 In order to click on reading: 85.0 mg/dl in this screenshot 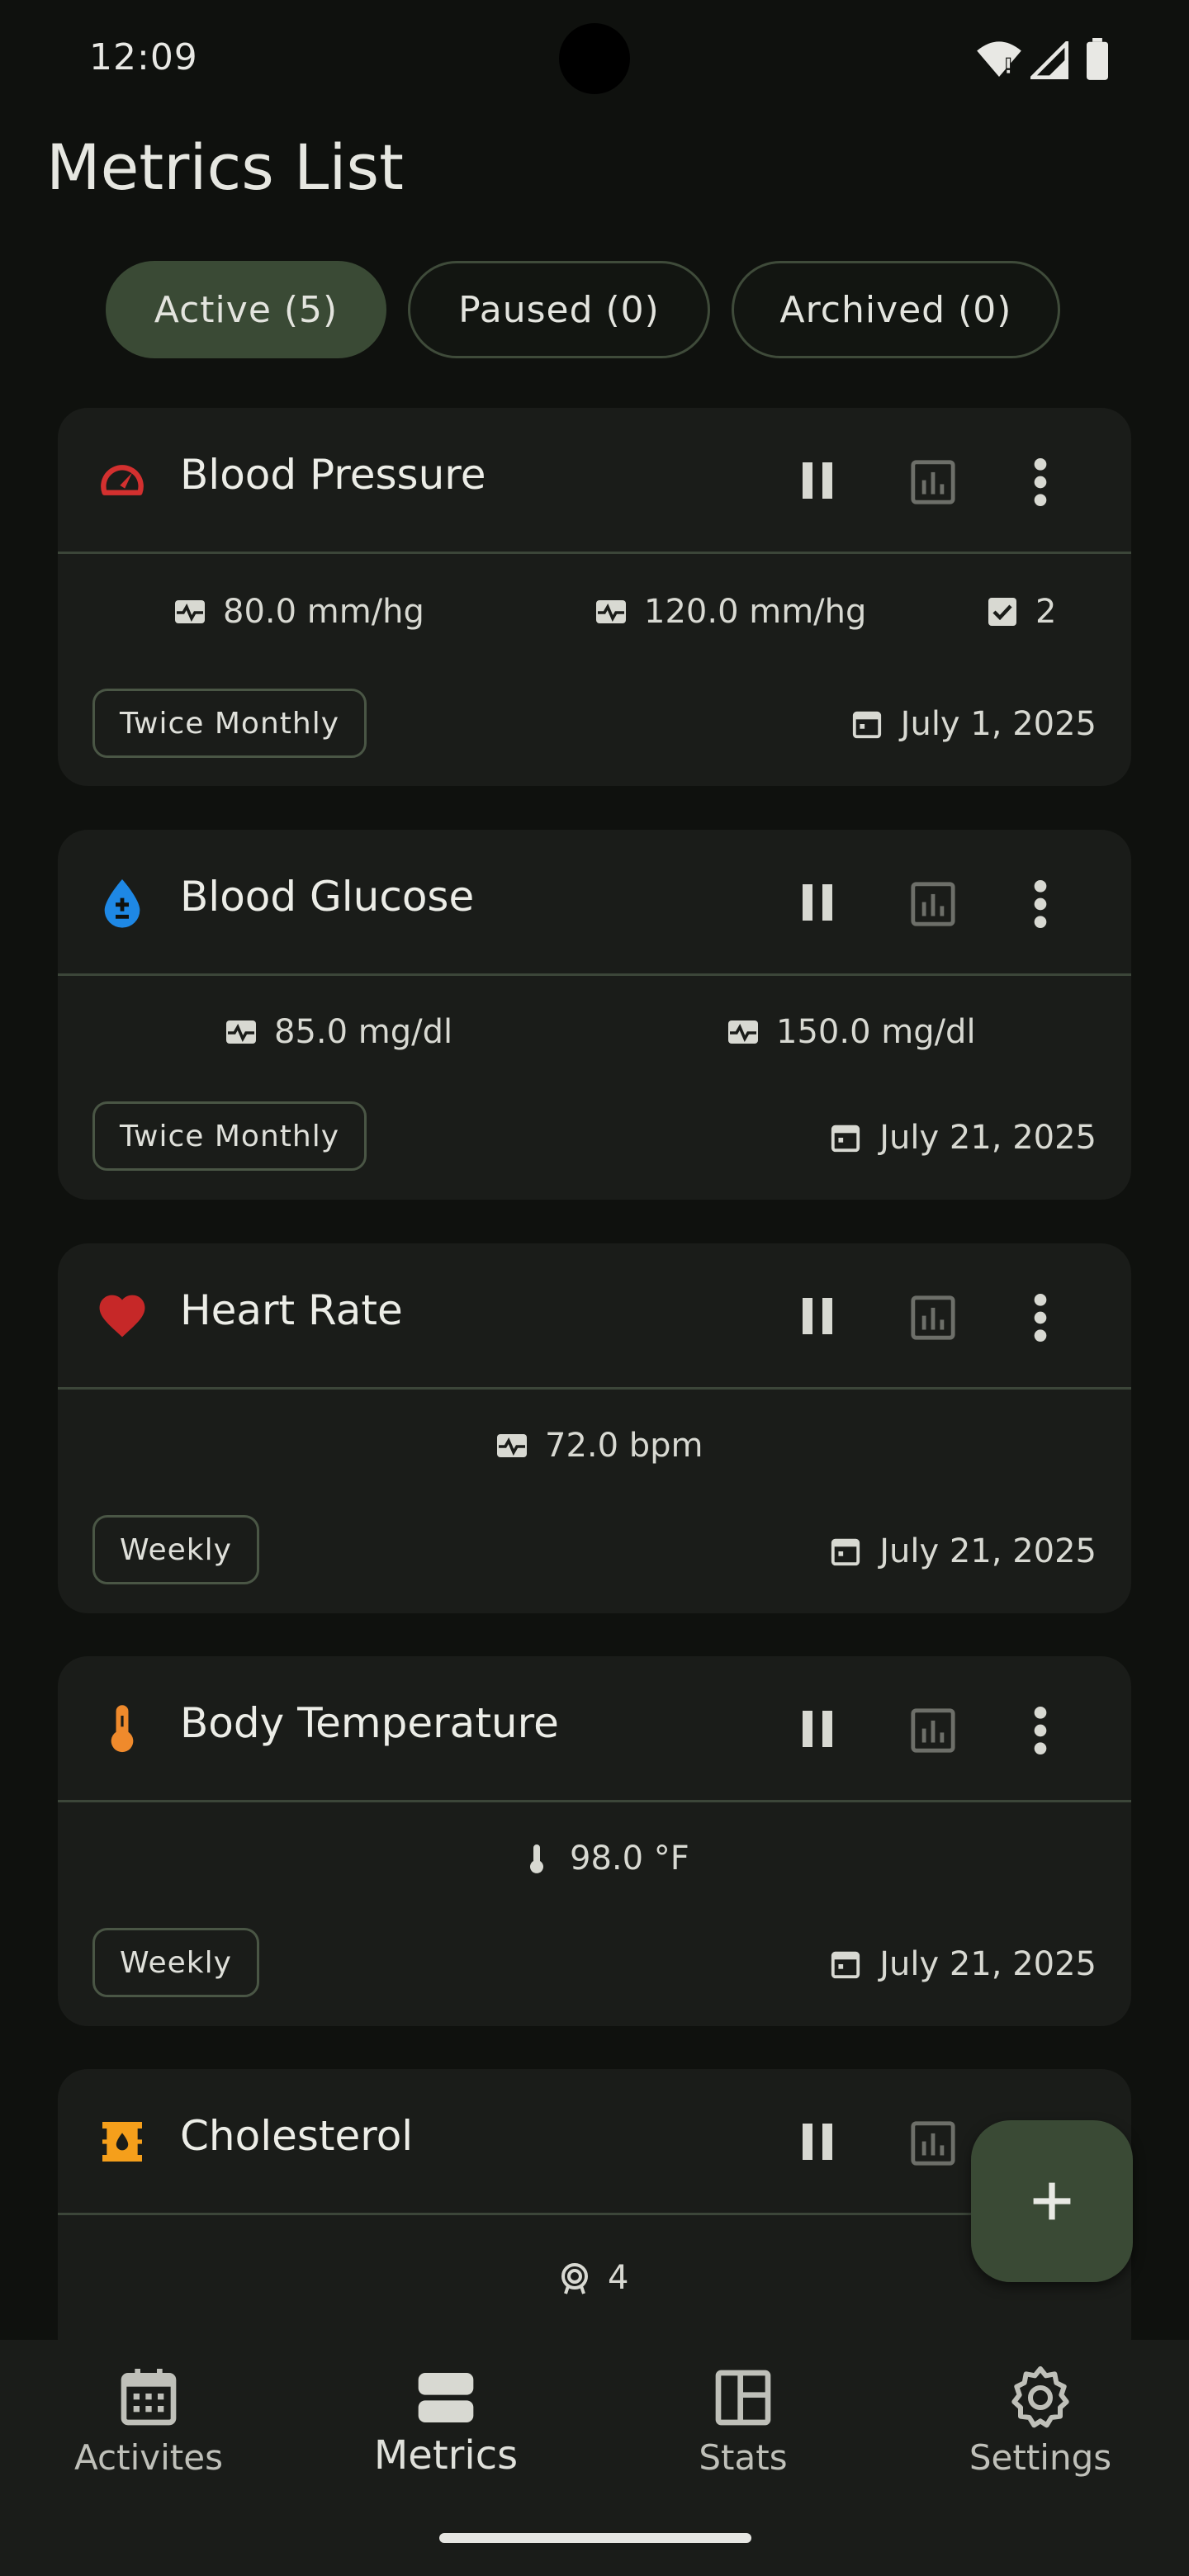, I will do `click(338, 1032)`.